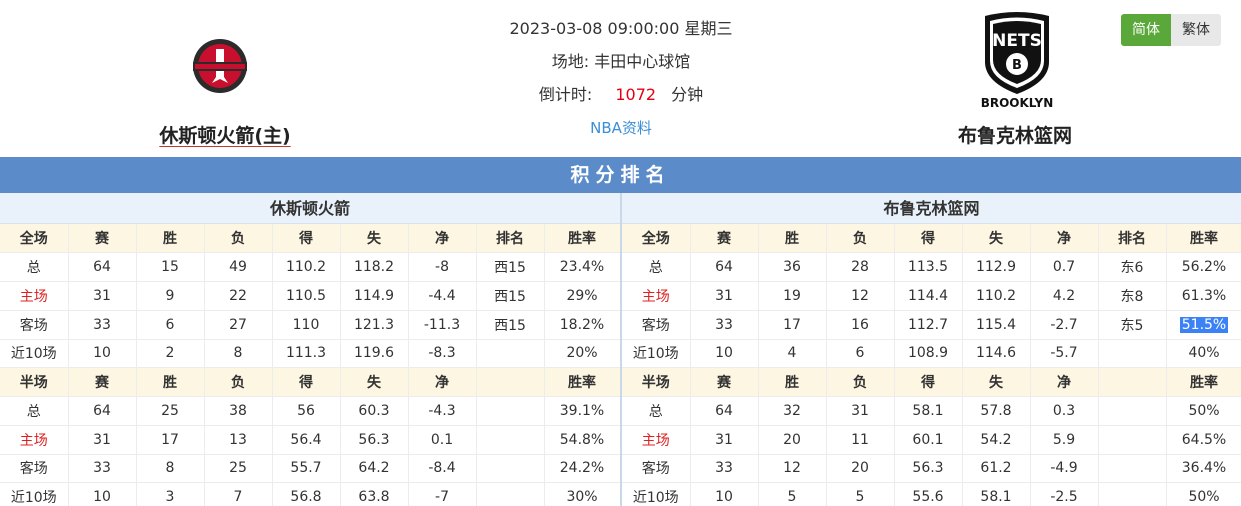 The height and width of the screenshot is (506, 1241). What do you see at coordinates (724, 469) in the screenshot?
I see `table-cell: 33` at bounding box center [724, 469].